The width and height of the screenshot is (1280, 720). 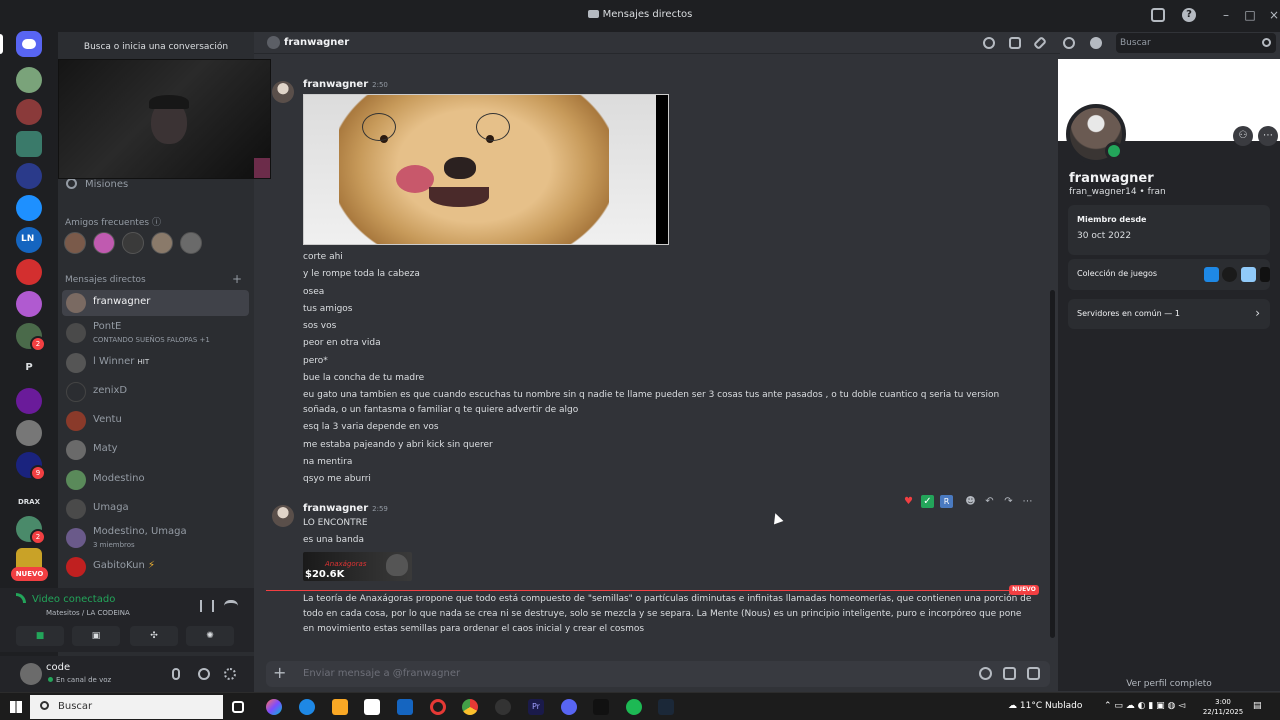 I want to click on user-name: code, so click(x=58, y=667).